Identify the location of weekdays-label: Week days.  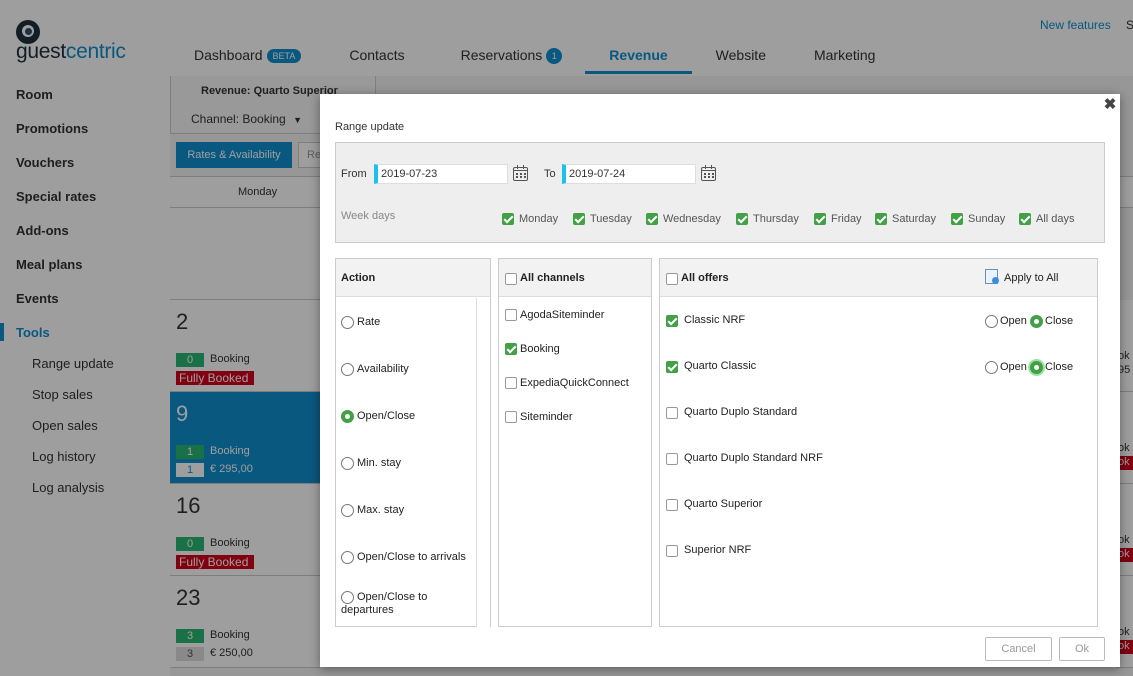
(368, 216).